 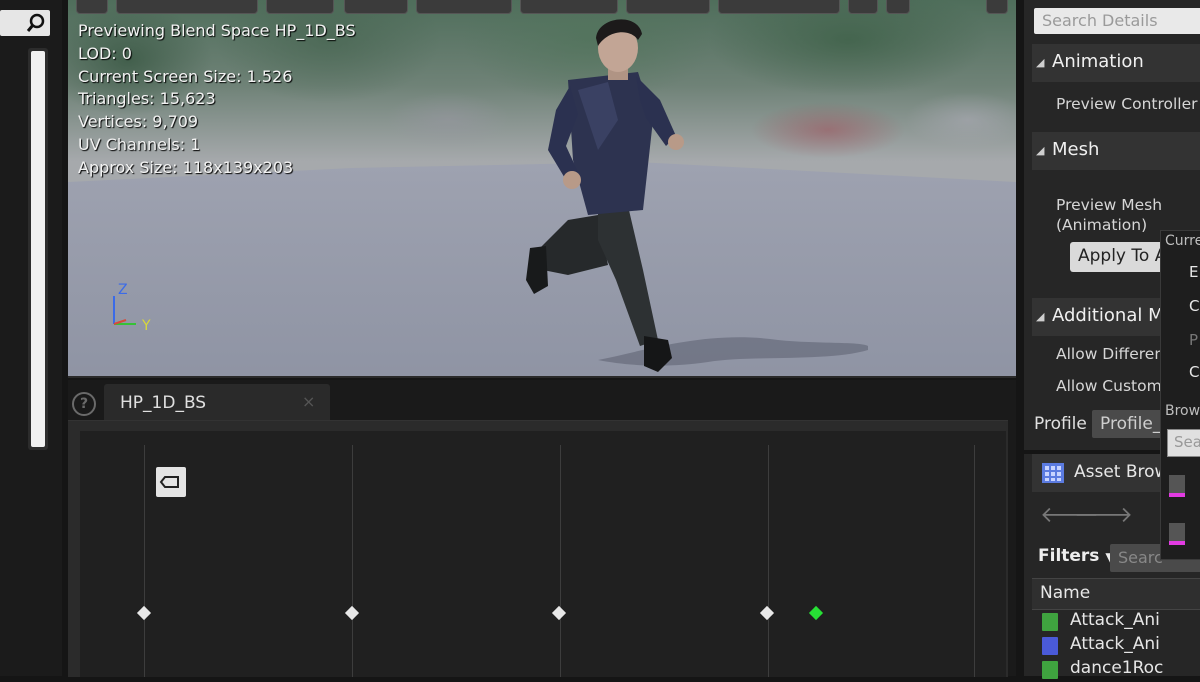 I want to click on stat-triangles: Triangles: 15,623, so click(x=147, y=99).